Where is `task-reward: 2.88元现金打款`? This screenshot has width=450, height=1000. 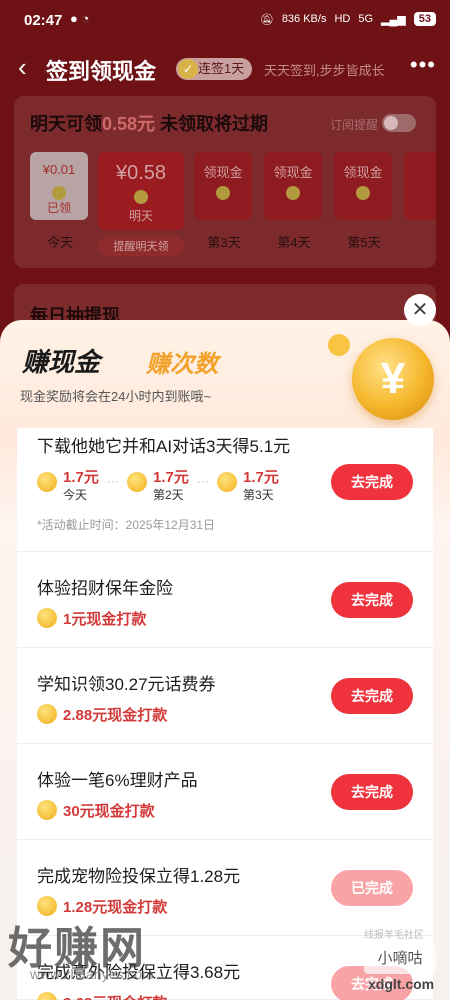 task-reward: 2.88元现金打款 is located at coordinates (102, 714).